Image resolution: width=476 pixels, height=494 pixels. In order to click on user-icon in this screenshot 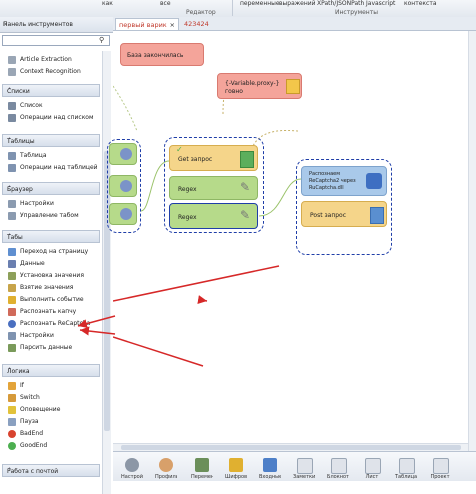, I will do `click(166, 465)`.